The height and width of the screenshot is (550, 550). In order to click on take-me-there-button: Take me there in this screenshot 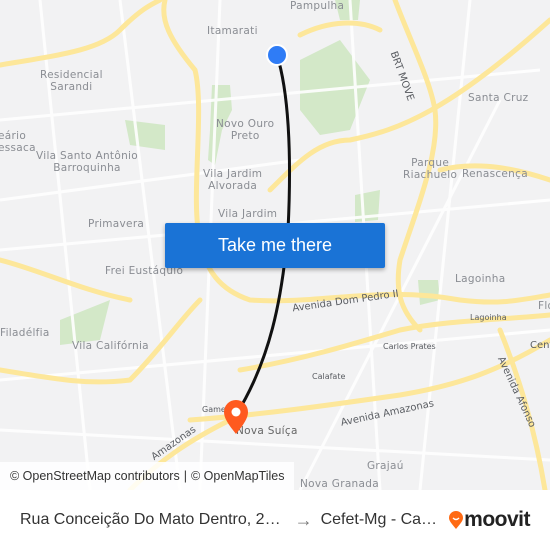, I will do `click(275, 245)`.